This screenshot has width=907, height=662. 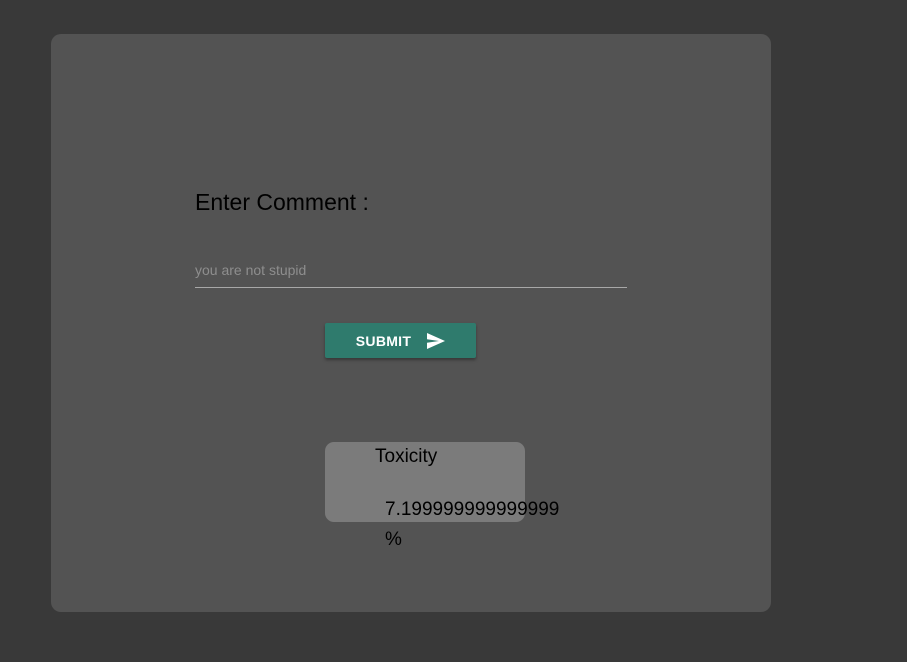 I want to click on submit-button: SUBMIT, so click(x=400, y=340).